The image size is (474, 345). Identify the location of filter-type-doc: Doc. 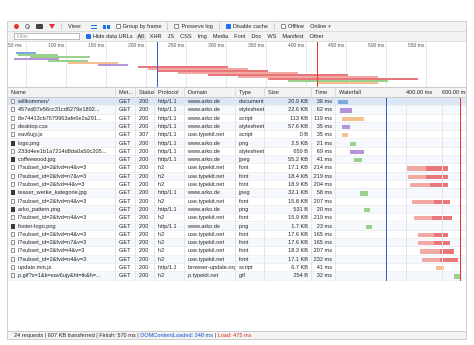
(256, 37).